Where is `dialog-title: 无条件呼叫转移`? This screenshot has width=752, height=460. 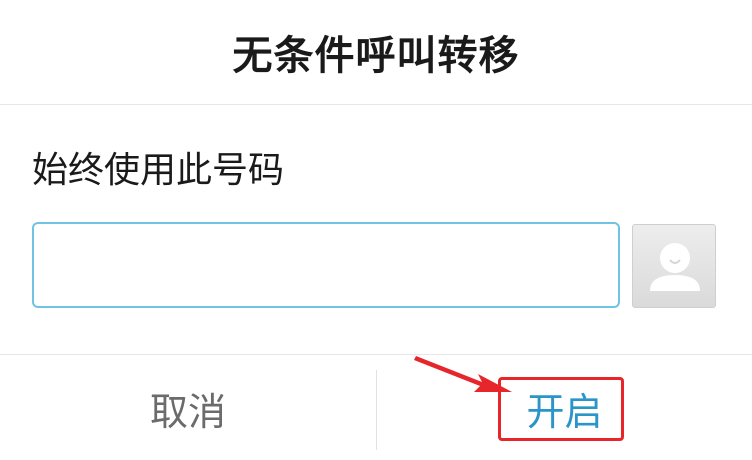 dialog-title: 无条件呼叫转移 is located at coordinates (376, 56).